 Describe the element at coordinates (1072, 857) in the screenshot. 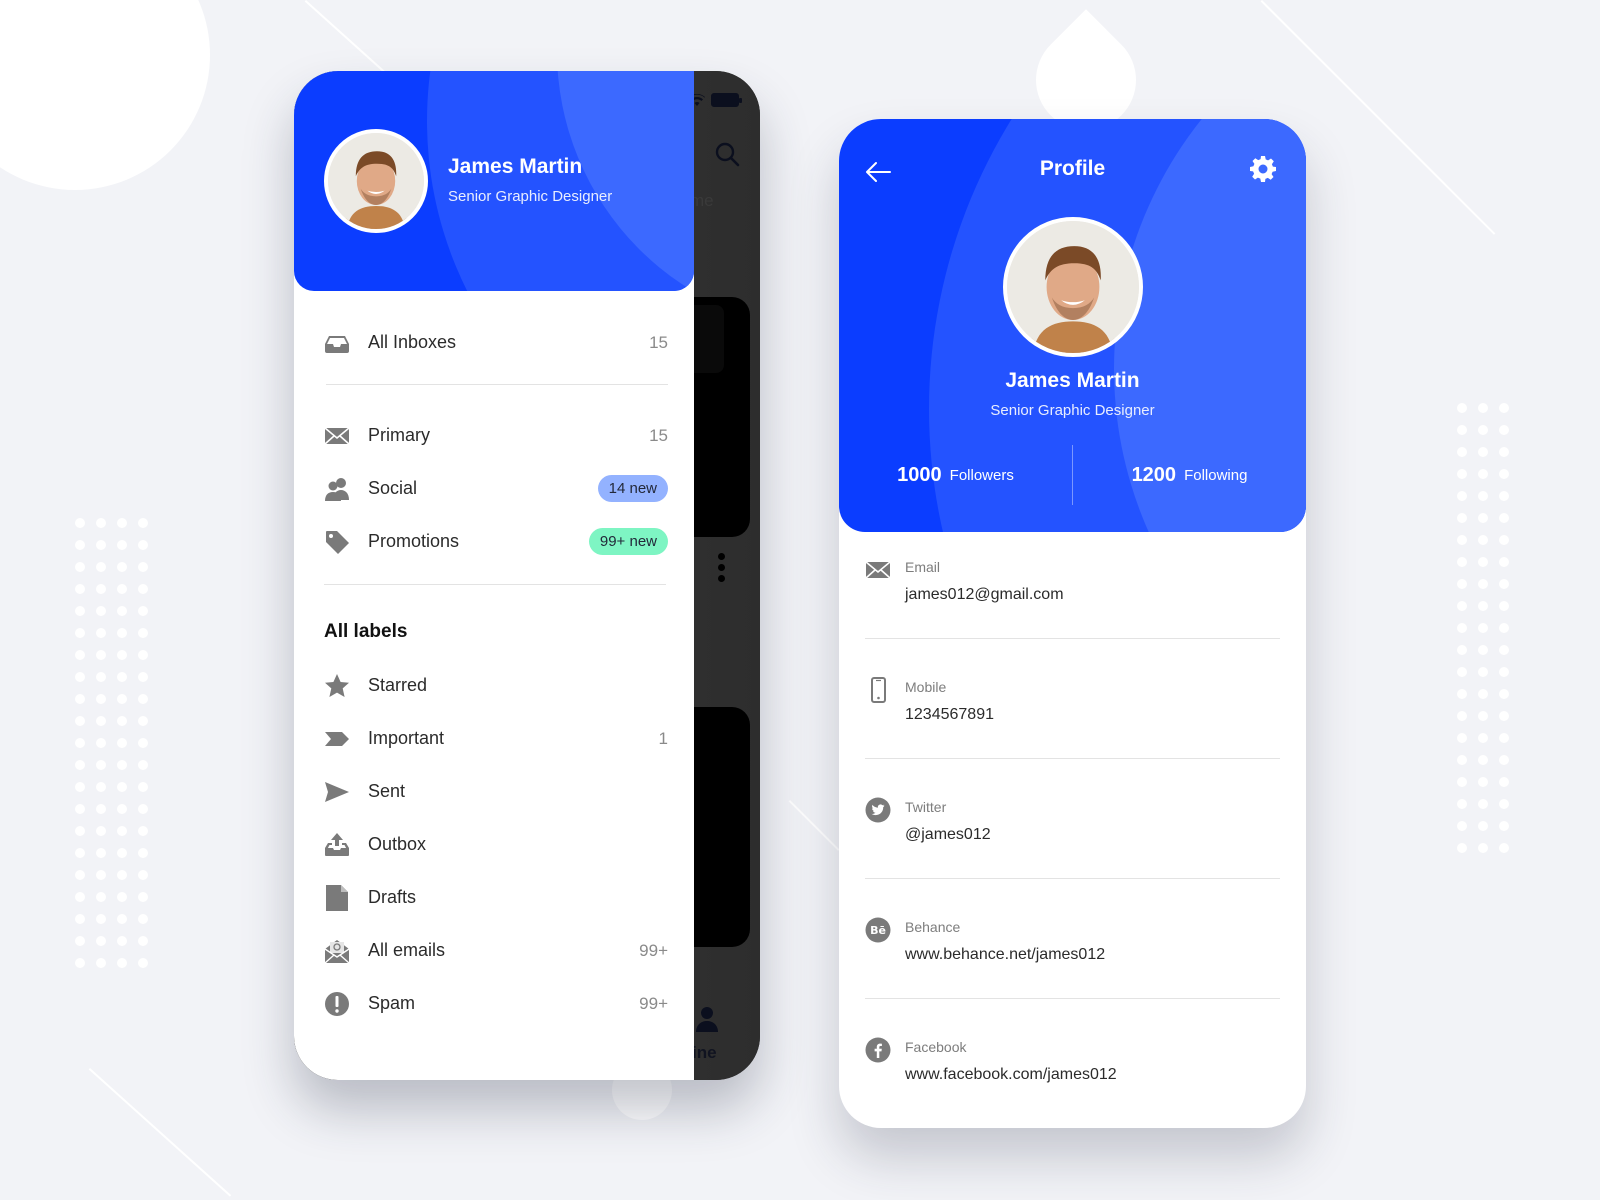

I see `contact-item-twitter: Twitter @james012` at that location.